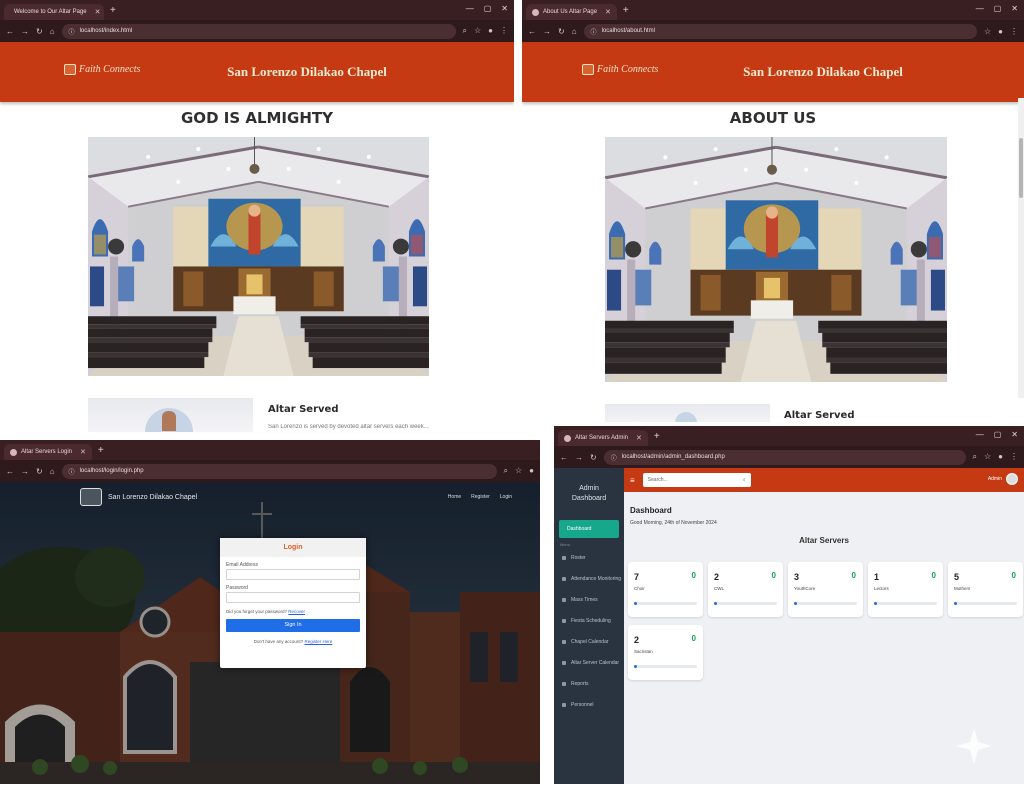 The width and height of the screenshot is (1024, 796). I want to click on url-field: ⓘ localhost/login/login.php, so click(279, 471).